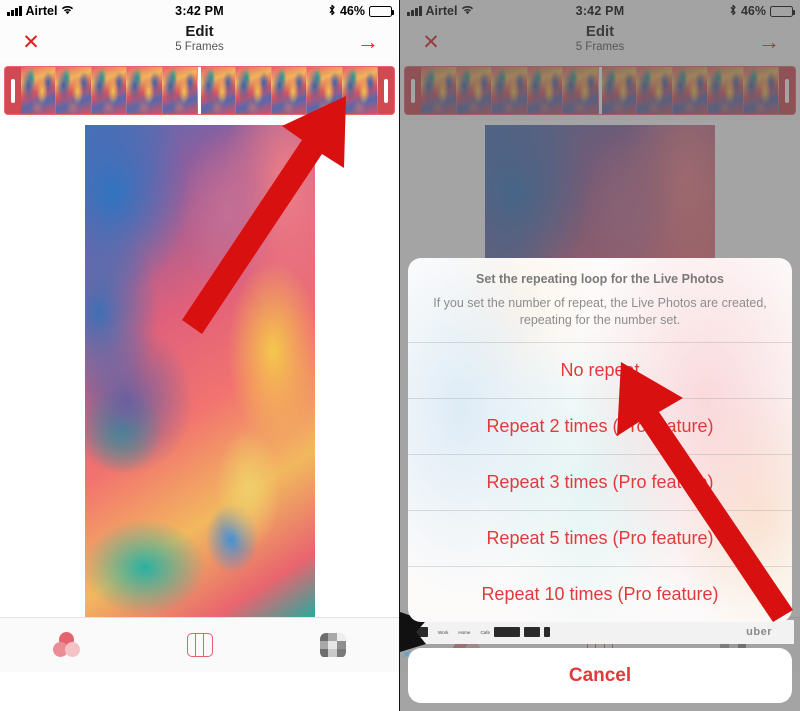 This screenshot has height=711, width=800. I want to click on no-repeat-option: No repeat, so click(600, 370).